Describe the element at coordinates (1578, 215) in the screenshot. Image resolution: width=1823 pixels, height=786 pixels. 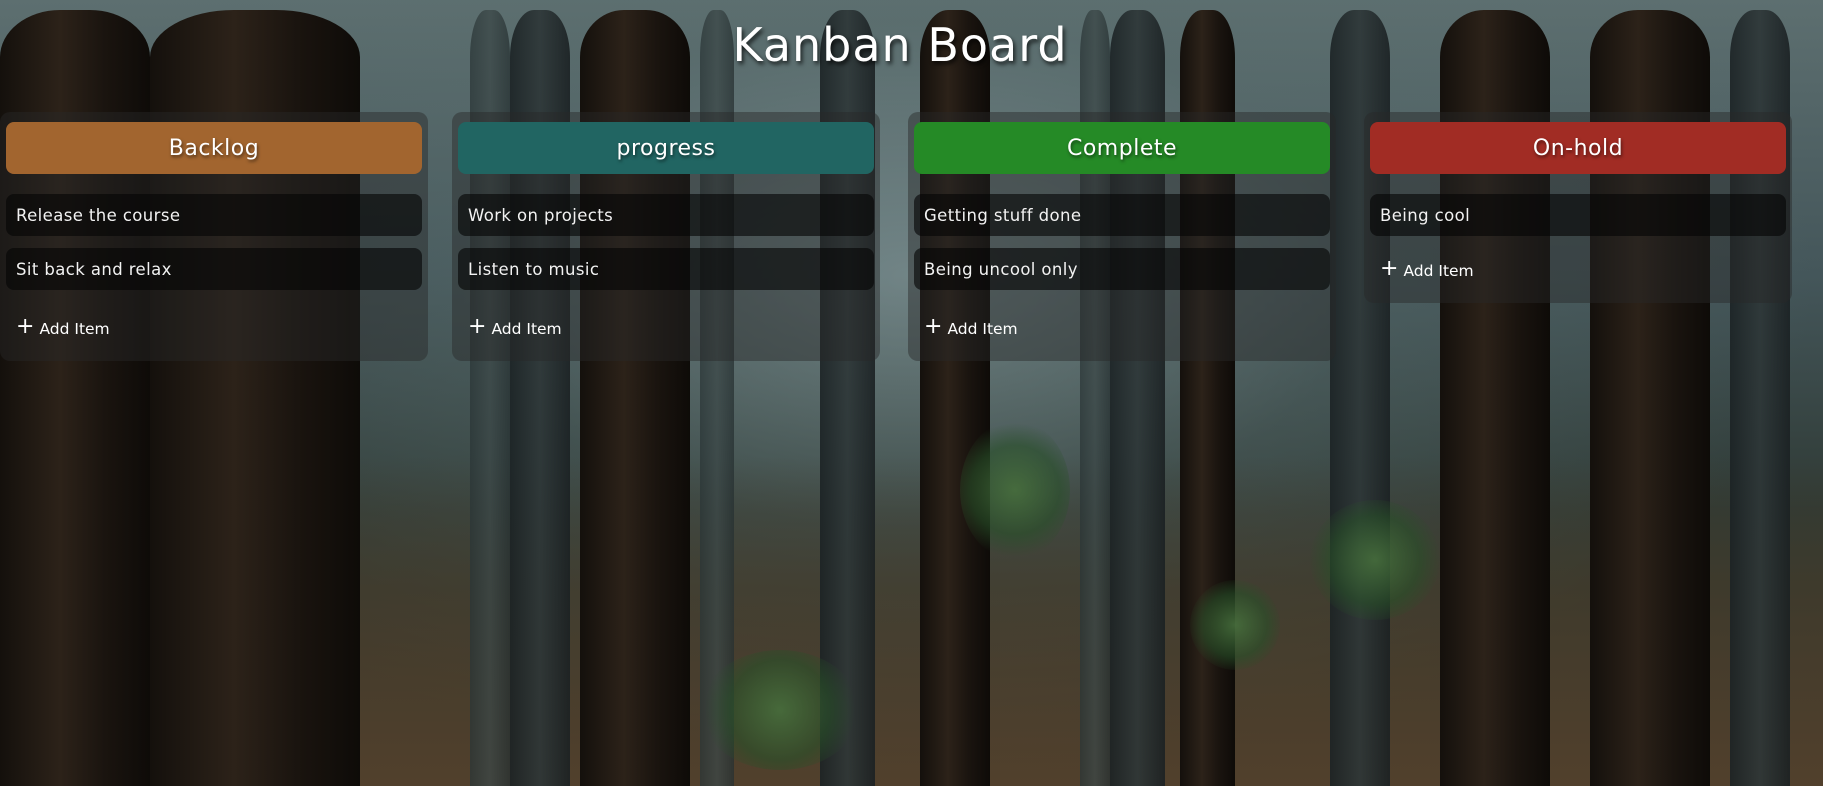
I see `card-item: Being cool` at that location.